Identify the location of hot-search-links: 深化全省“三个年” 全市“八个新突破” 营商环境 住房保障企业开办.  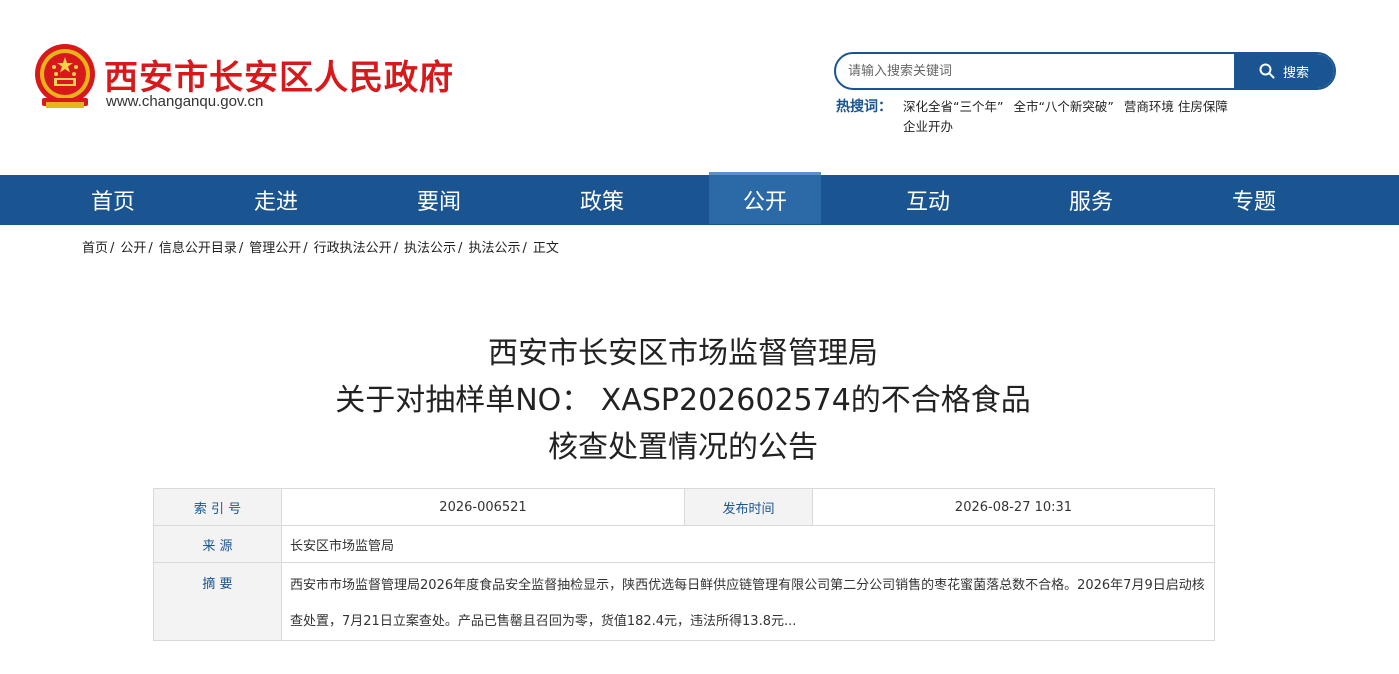
(1103, 117).